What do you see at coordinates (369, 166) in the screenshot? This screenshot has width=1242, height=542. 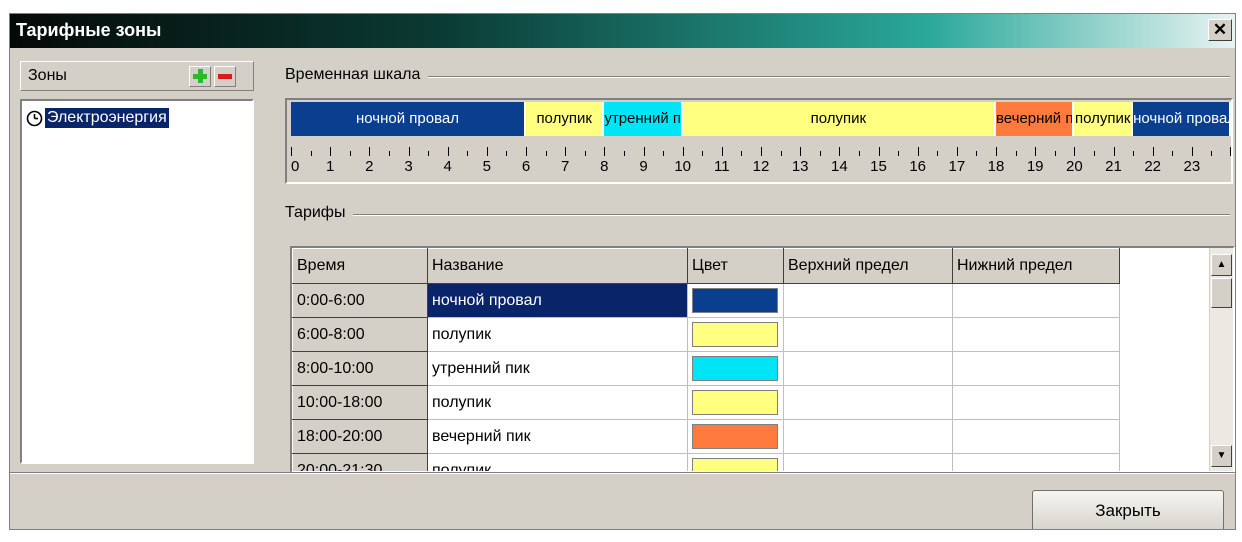 I see `timeline-hour-label: 2` at bounding box center [369, 166].